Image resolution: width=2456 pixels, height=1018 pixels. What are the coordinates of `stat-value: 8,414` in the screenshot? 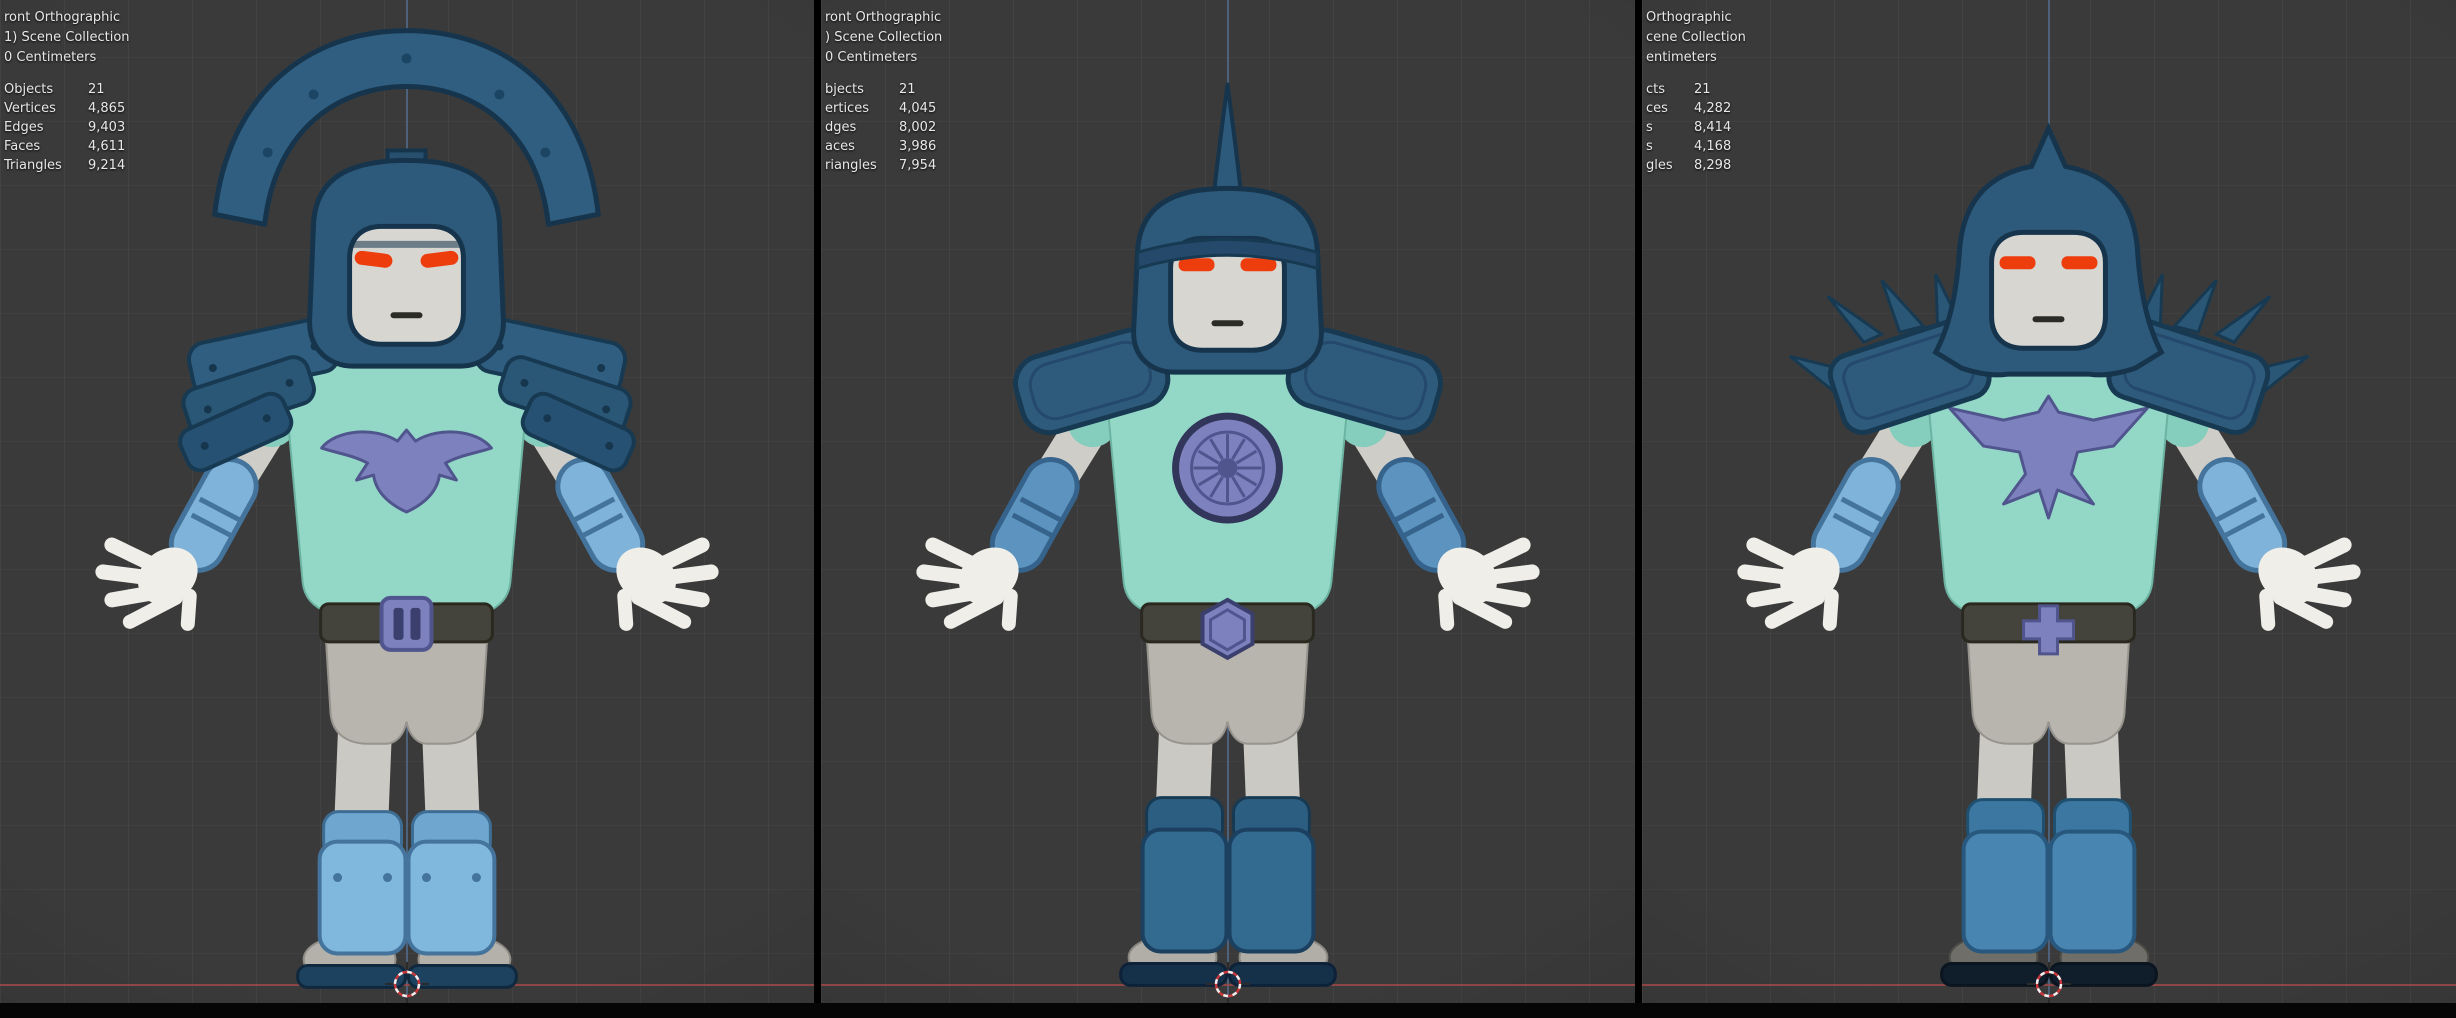 It's located at (1713, 127).